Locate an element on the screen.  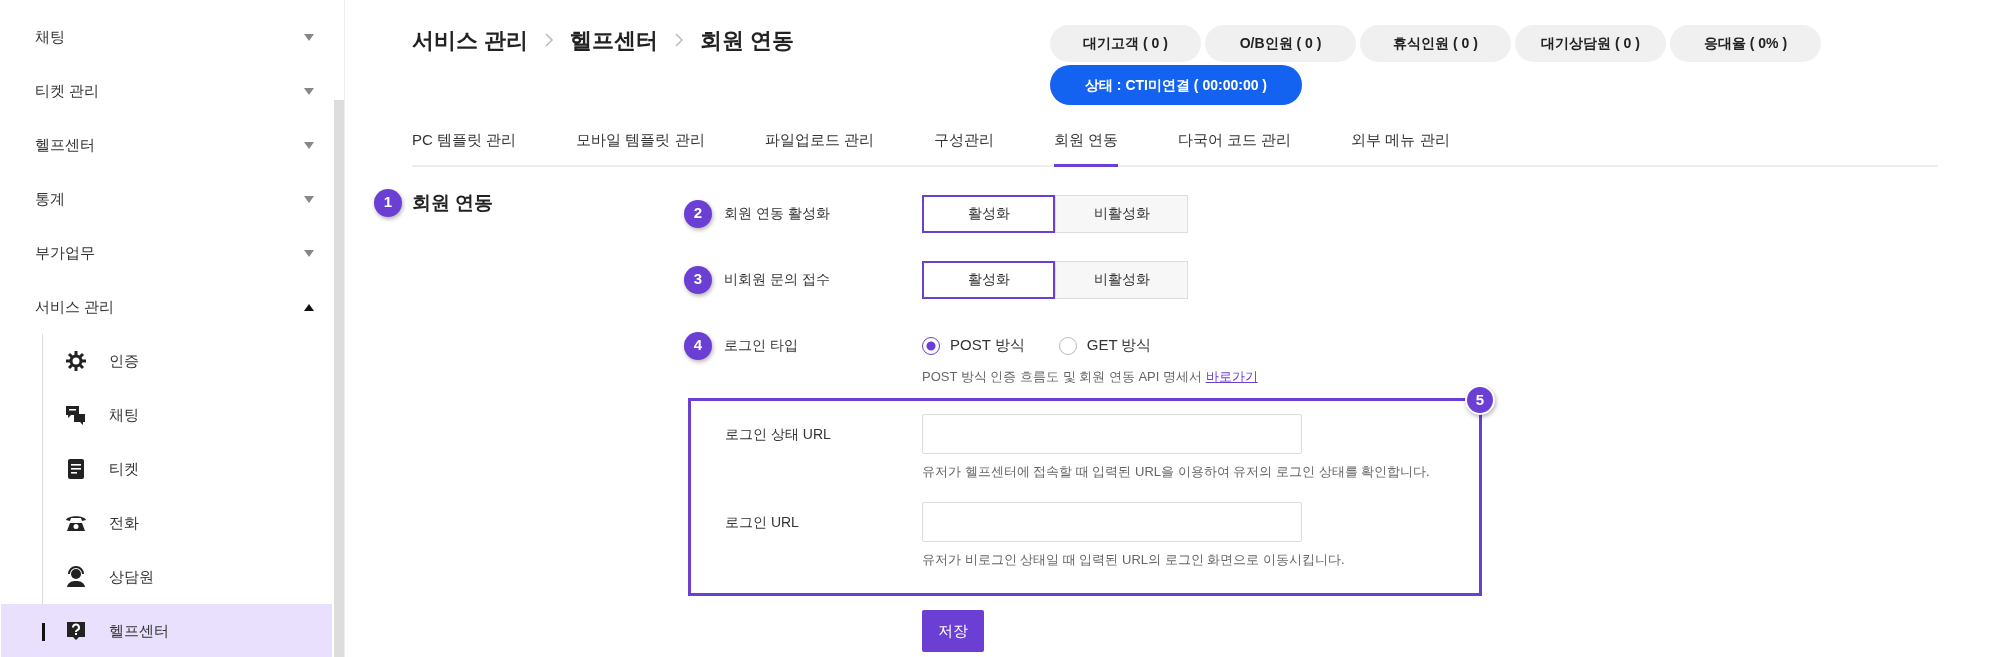
gear-icon is located at coordinates (76, 361).